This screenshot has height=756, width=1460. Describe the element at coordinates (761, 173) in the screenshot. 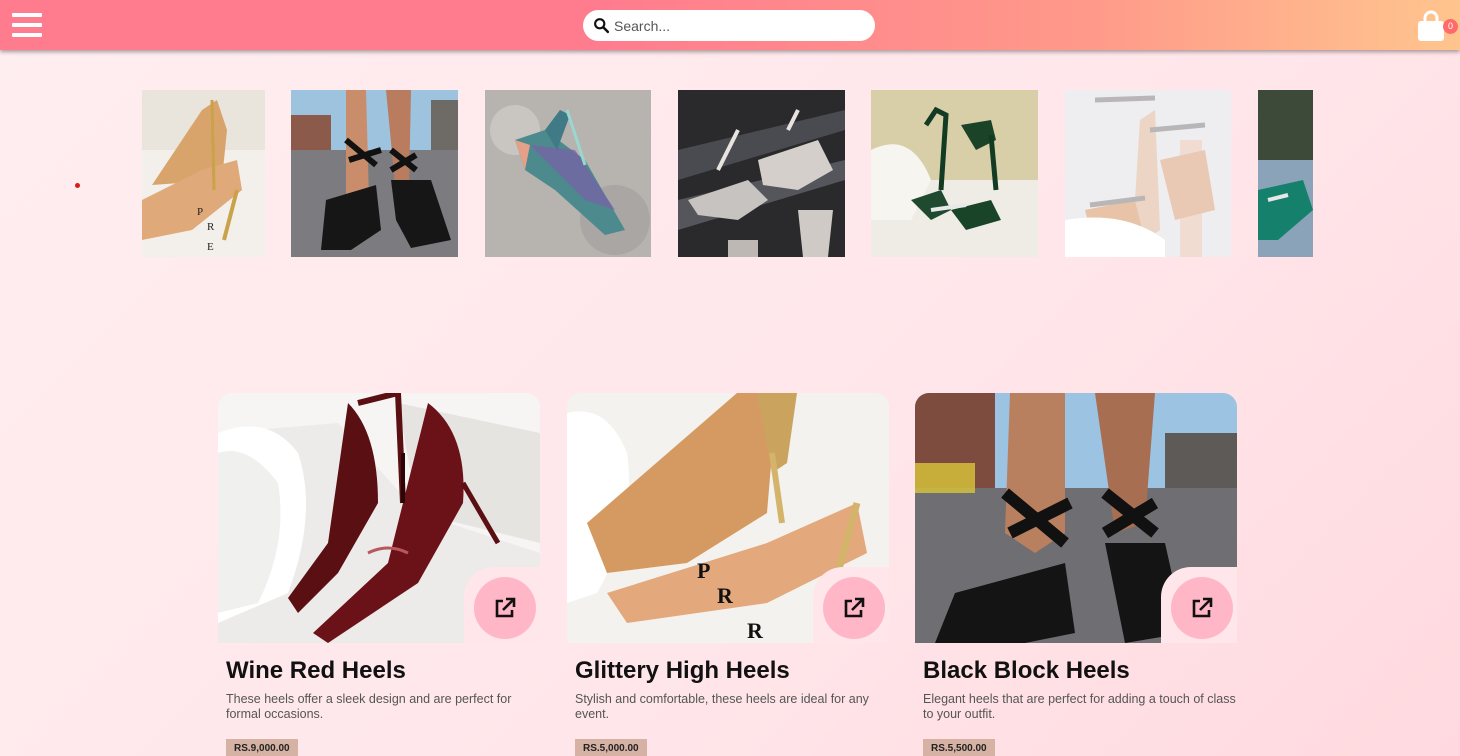

I see `carousel-slide-crystal-sandals` at that location.